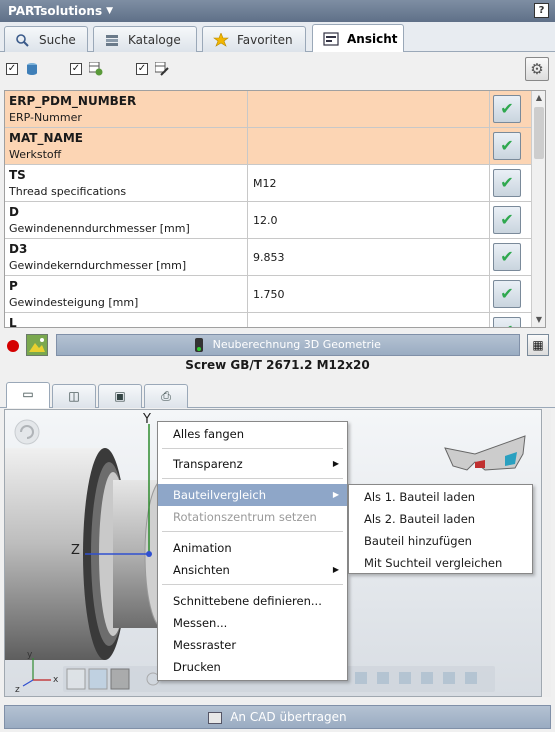 The image size is (555, 732). Describe the element at coordinates (13, 322) in the screenshot. I see `property-name: L` at that location.